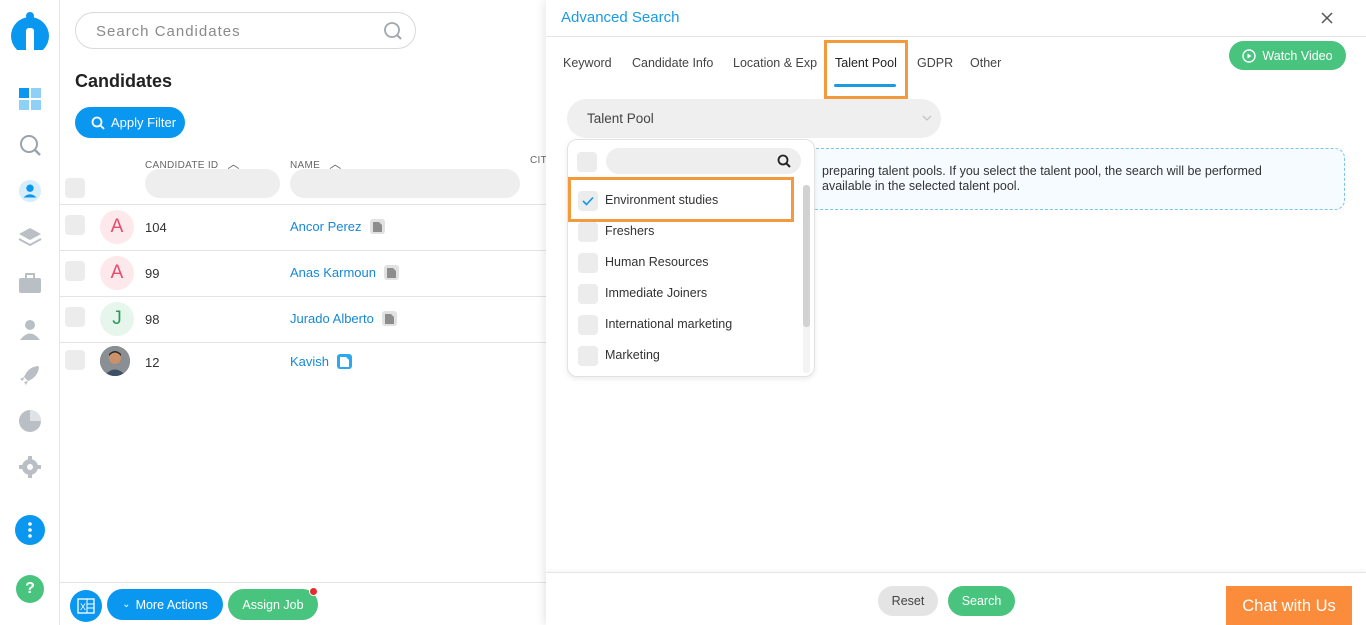 This screenshot has width=1366, height=625. Describe the element at coordinates (806, 256) in the screenshot. I see `scrollbar-thumb` at that location.